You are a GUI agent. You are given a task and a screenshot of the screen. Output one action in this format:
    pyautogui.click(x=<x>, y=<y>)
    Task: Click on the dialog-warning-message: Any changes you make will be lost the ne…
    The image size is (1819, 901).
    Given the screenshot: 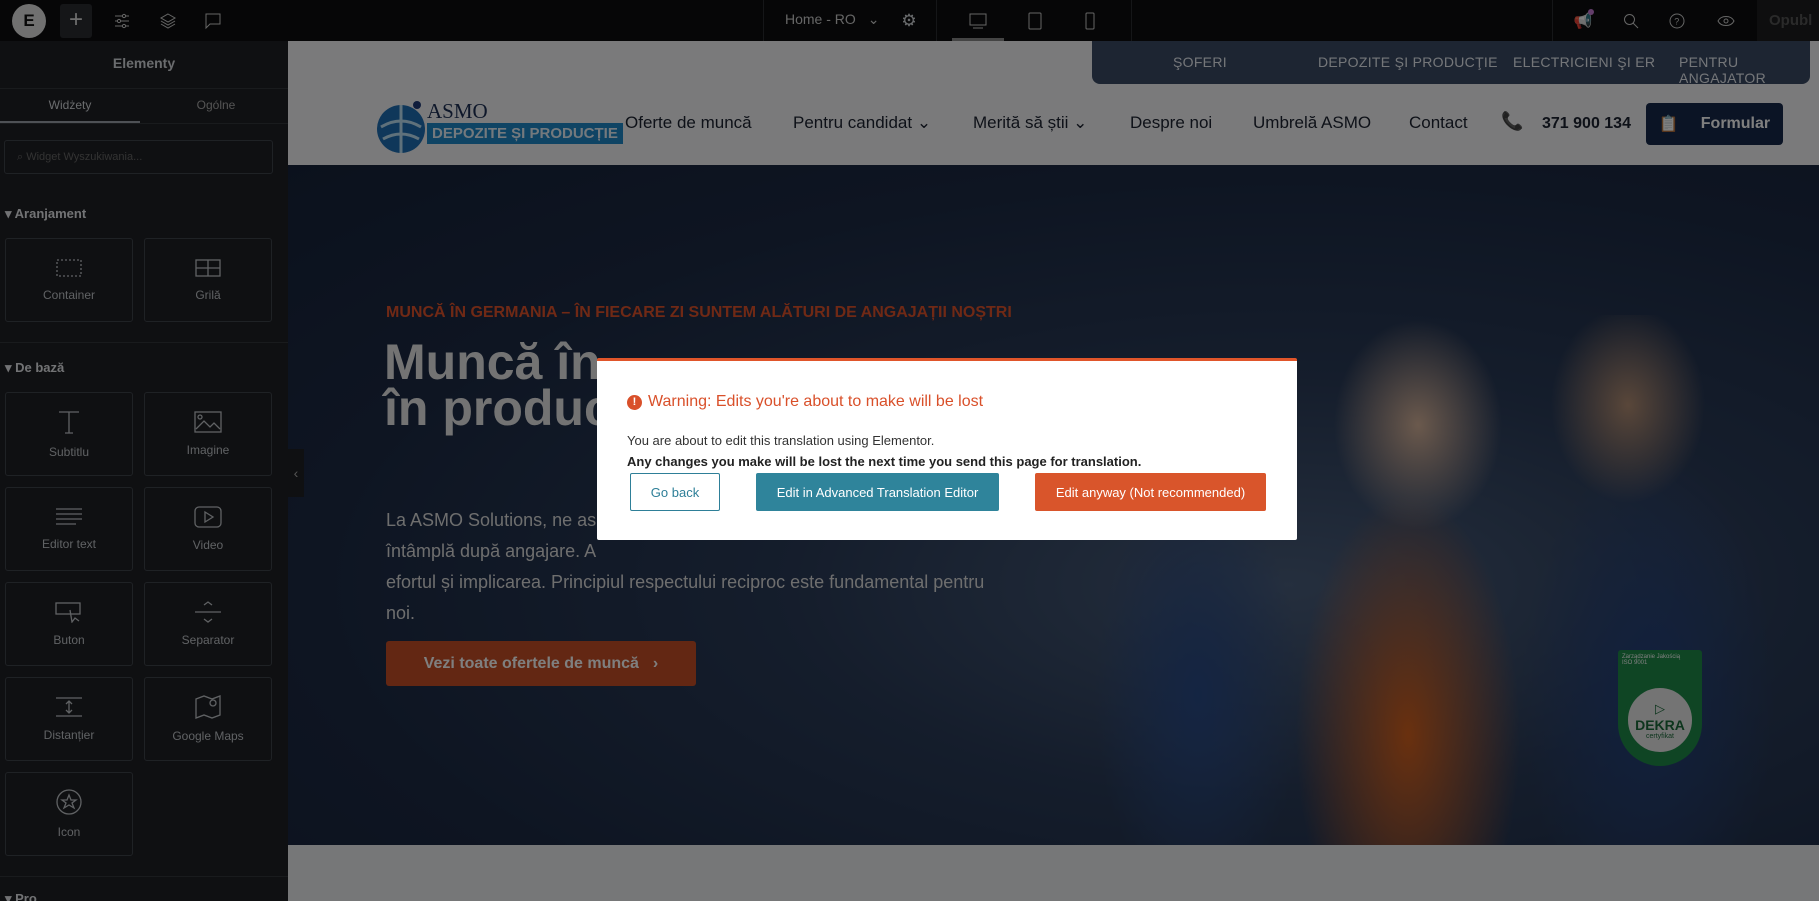 What is the action you would take?
    pyautogui.click(x=884, y=461)
    